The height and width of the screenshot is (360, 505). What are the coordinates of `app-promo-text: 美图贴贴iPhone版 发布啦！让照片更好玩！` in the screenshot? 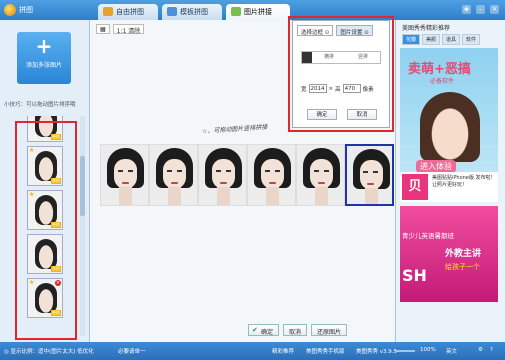 It's located at (464, 181).